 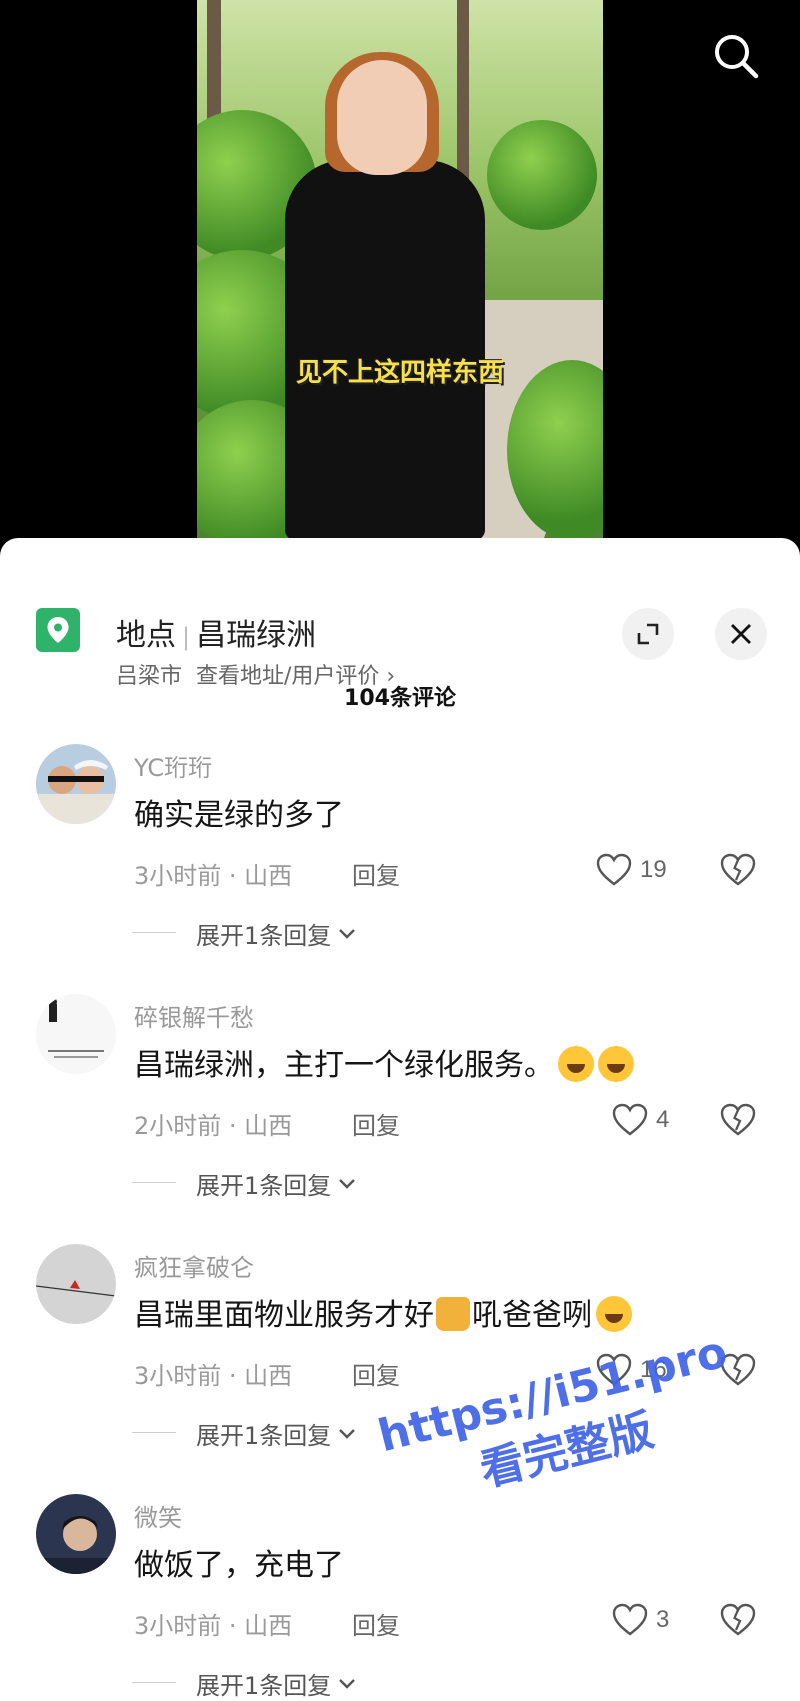 I want to click on comment-text: 昌瑞里面物业服务才好 吼爸爸咧, so click(x=383, y=1312).